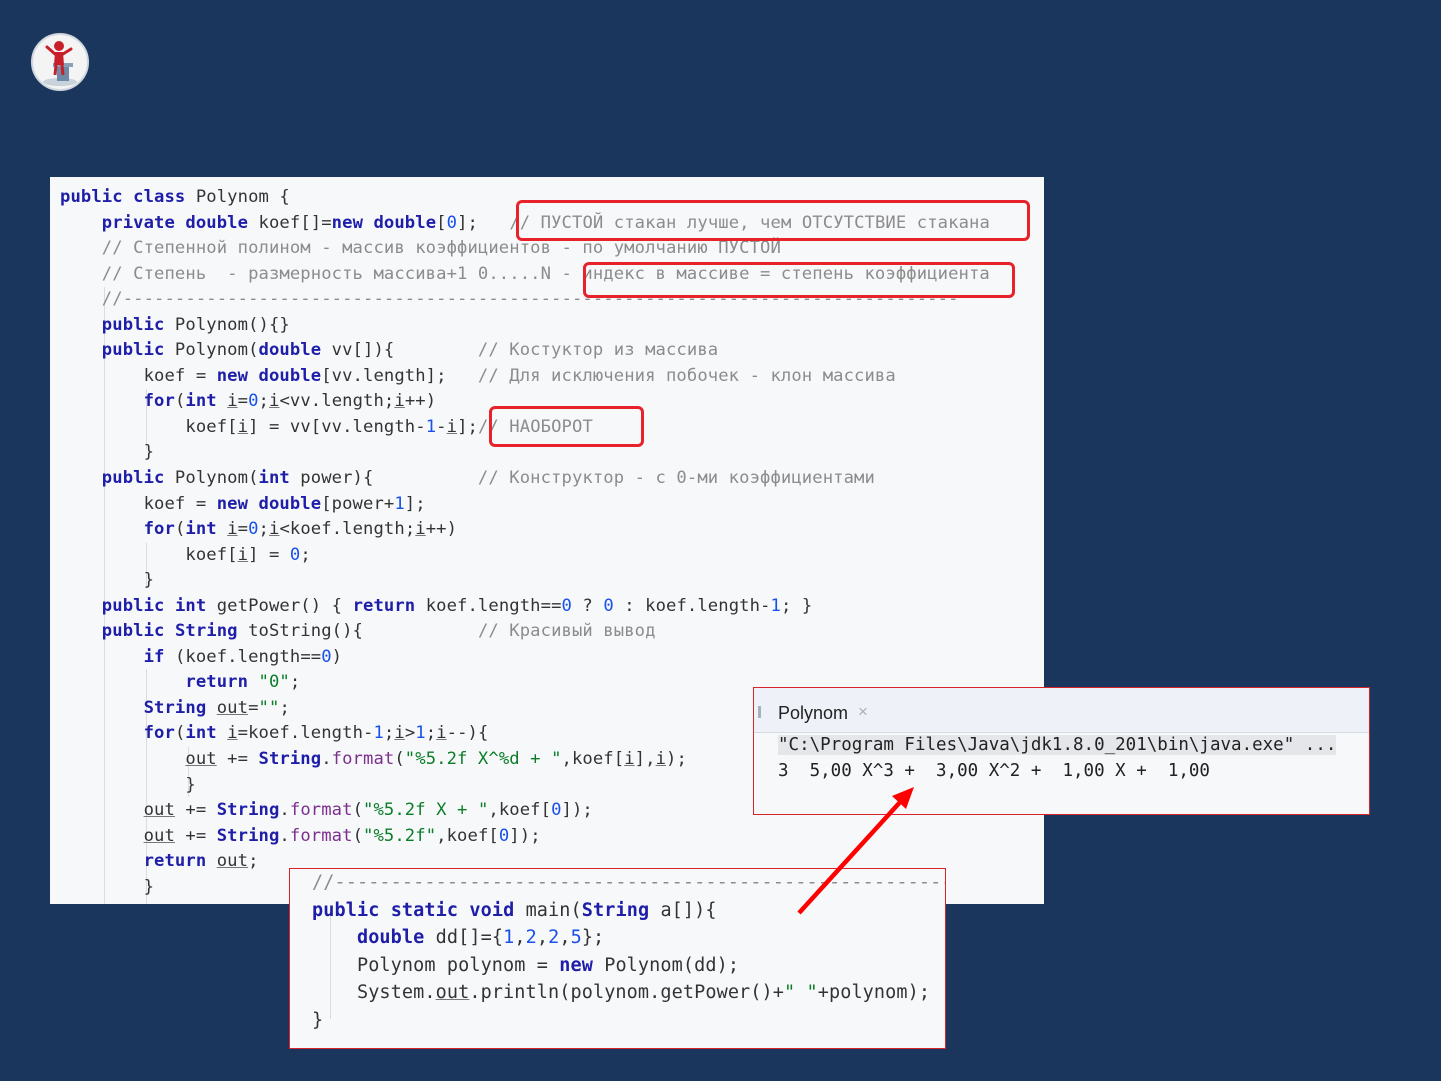 This screenshot has height=1081, width=1441. What do you see at coordinates (480, 937) in the screenshot?
I see `code-line: double dd[]={1,2,2,5};` at bounding box center [480, 937].